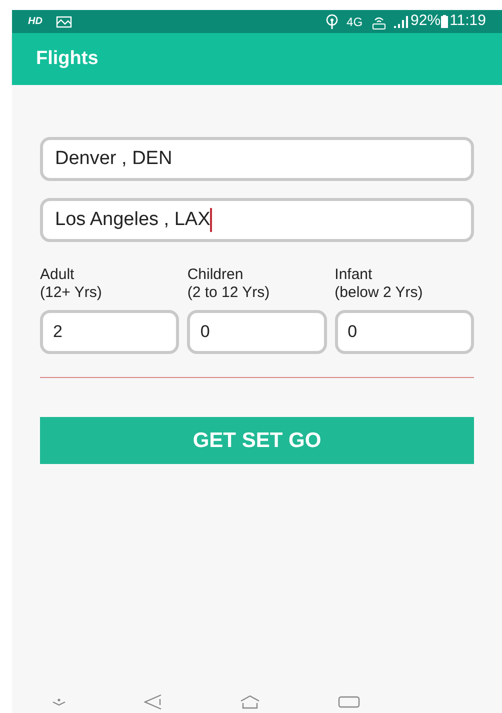  I want to click on home-icon, so click(250, 701).